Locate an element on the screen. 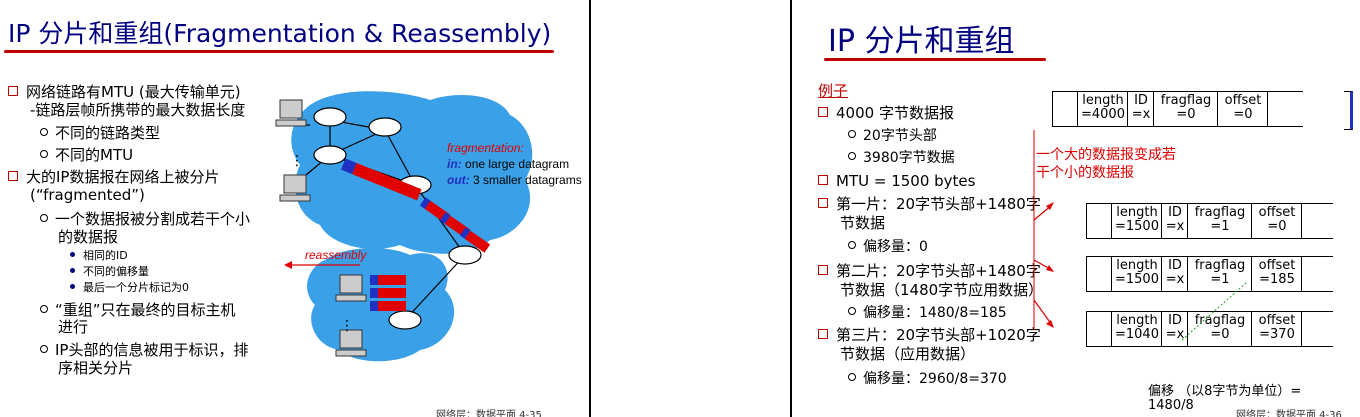 This screenshot has height=417, width=1360. payload-bracket is located at coordinates (1348, 110).